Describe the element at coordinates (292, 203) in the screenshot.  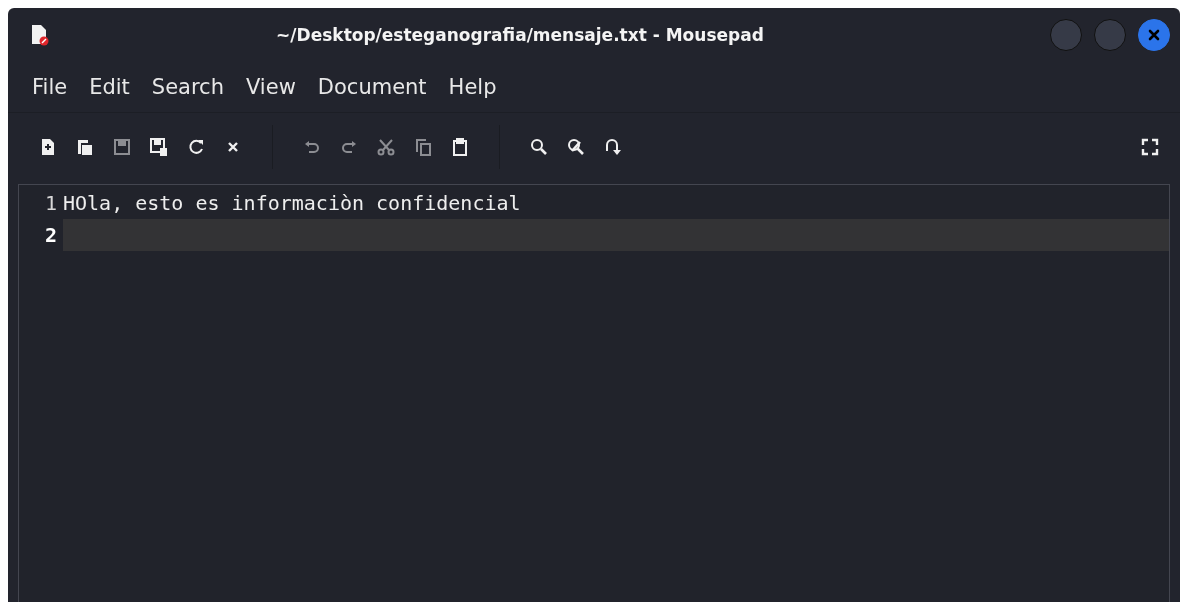
I see `text-line: HOla, esto es informaciòn confidencial` at that location.